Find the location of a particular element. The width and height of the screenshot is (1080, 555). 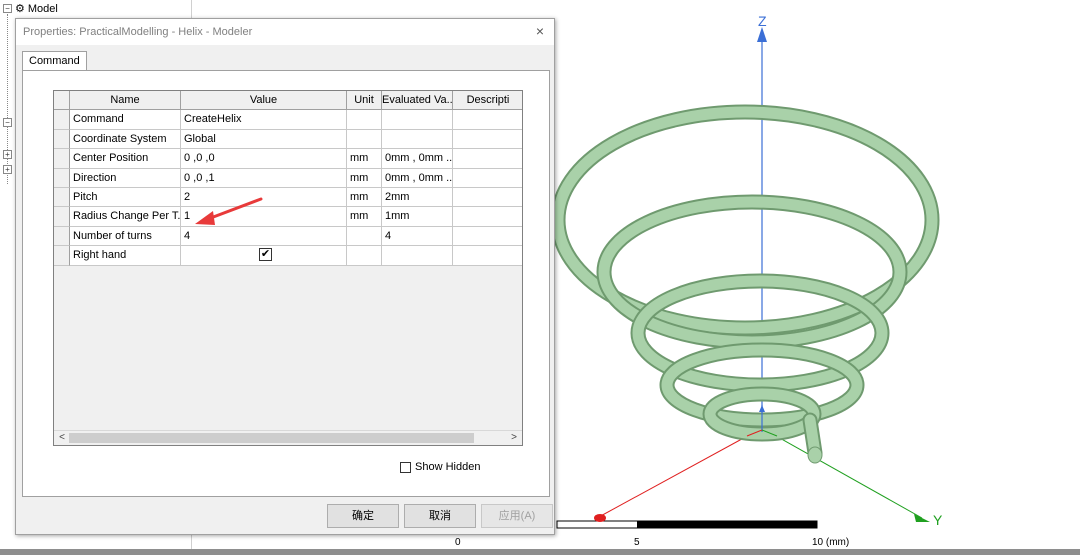

tree-root-model: − ⚙ Model is located at coordinates (30, 8).